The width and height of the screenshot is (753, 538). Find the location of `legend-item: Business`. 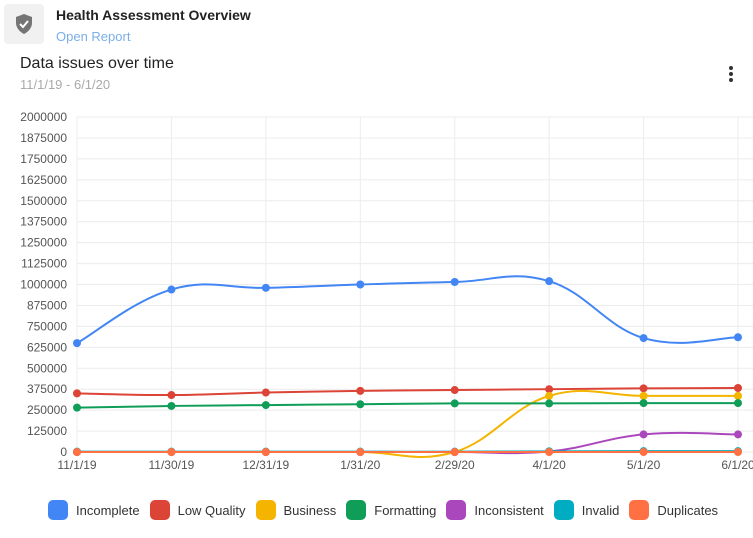

legend-item: Business is located at coordinates (296, 510).